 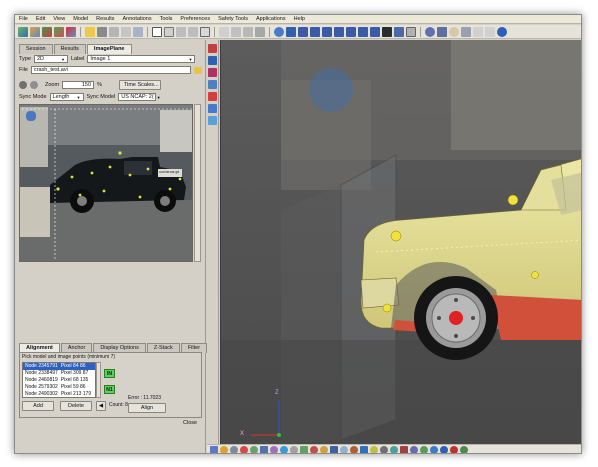 I want to click on tab-session: Session, so click(x=36, y=49).